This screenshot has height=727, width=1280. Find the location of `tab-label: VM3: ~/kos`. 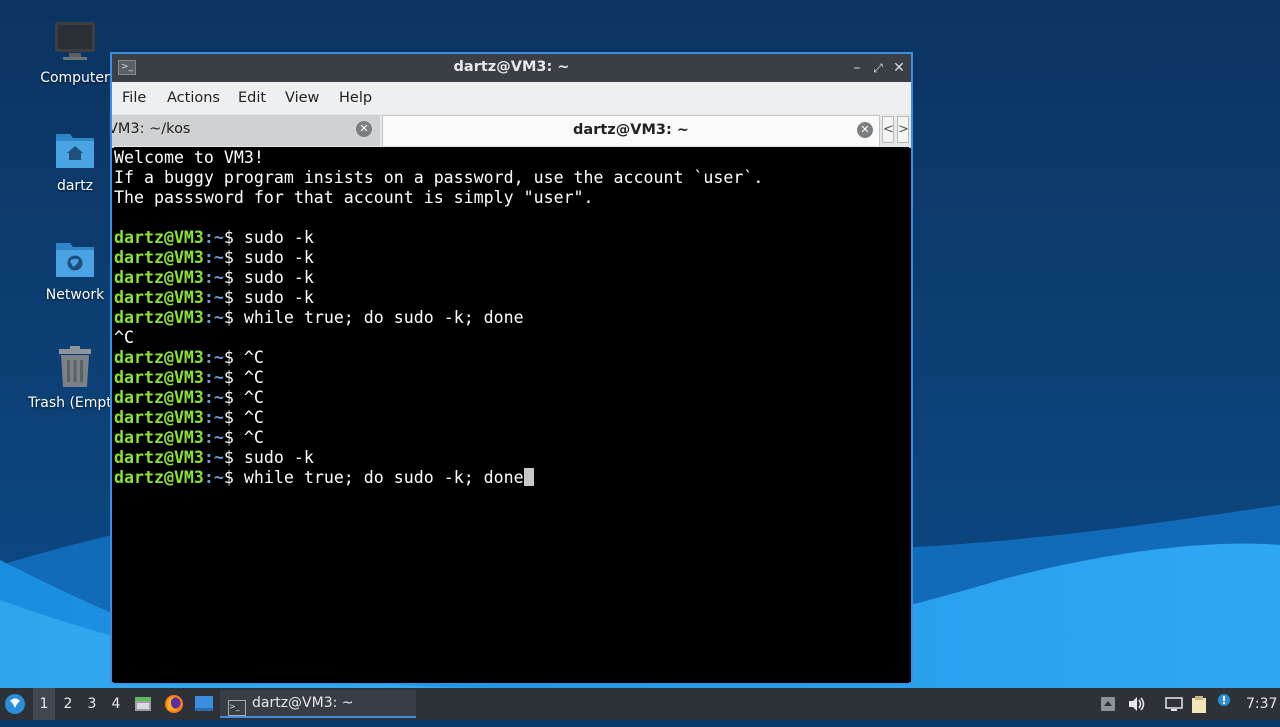

tab-label: VM3: ~/kos is located at coordinates (151, 129).